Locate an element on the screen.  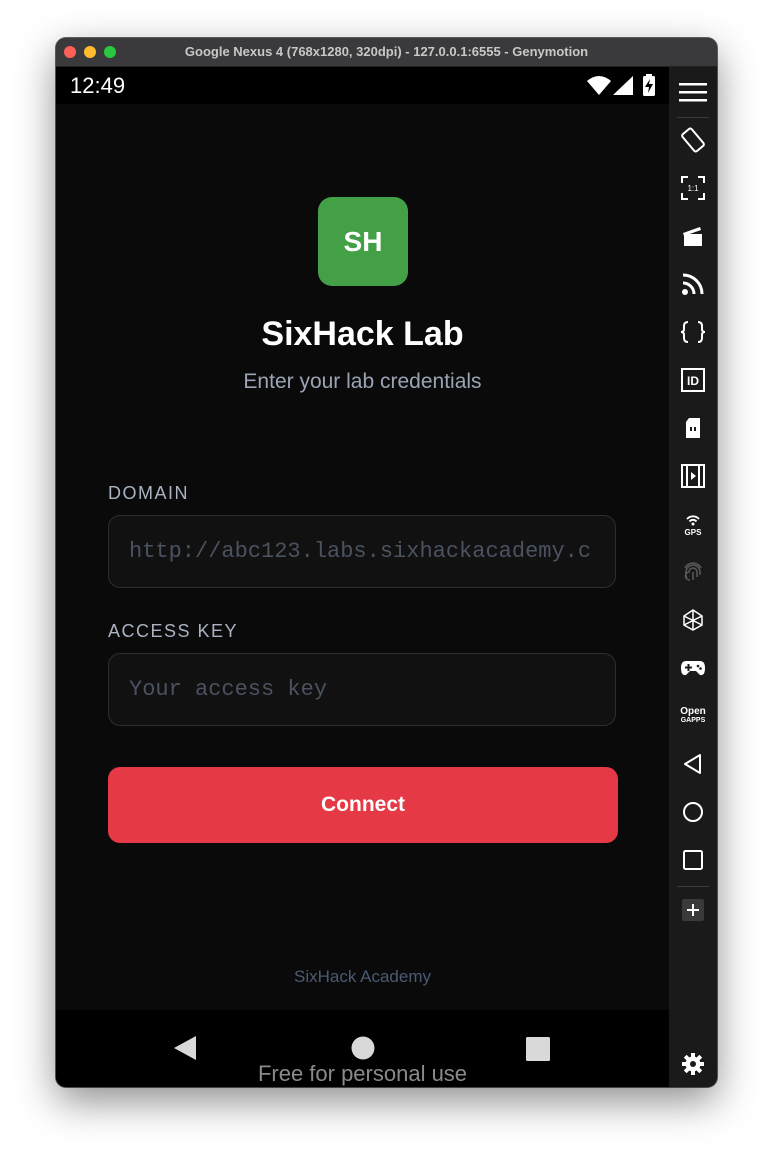
status-time: 12:49 is located at coordinates (98, 85).